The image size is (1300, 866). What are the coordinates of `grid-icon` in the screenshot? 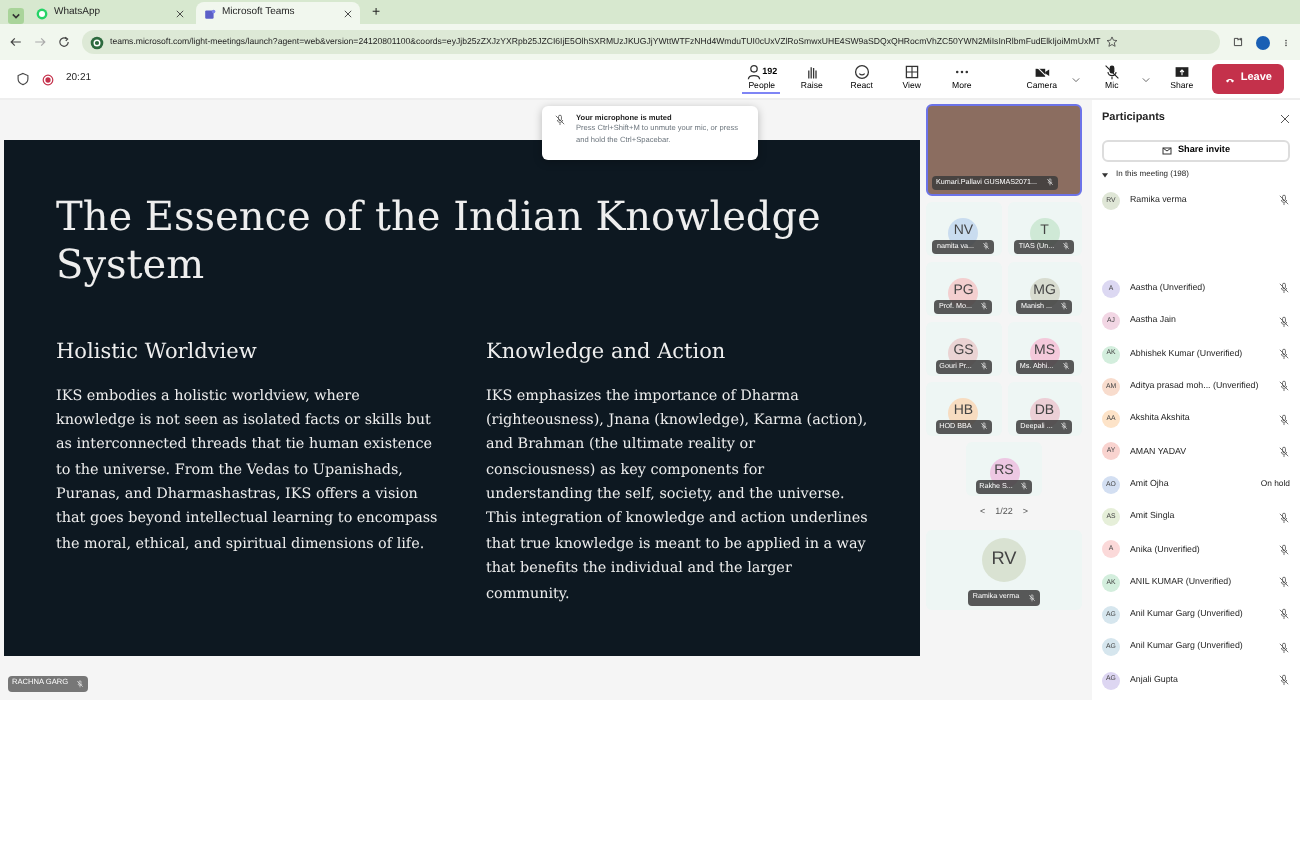 It's located at (911, 72).